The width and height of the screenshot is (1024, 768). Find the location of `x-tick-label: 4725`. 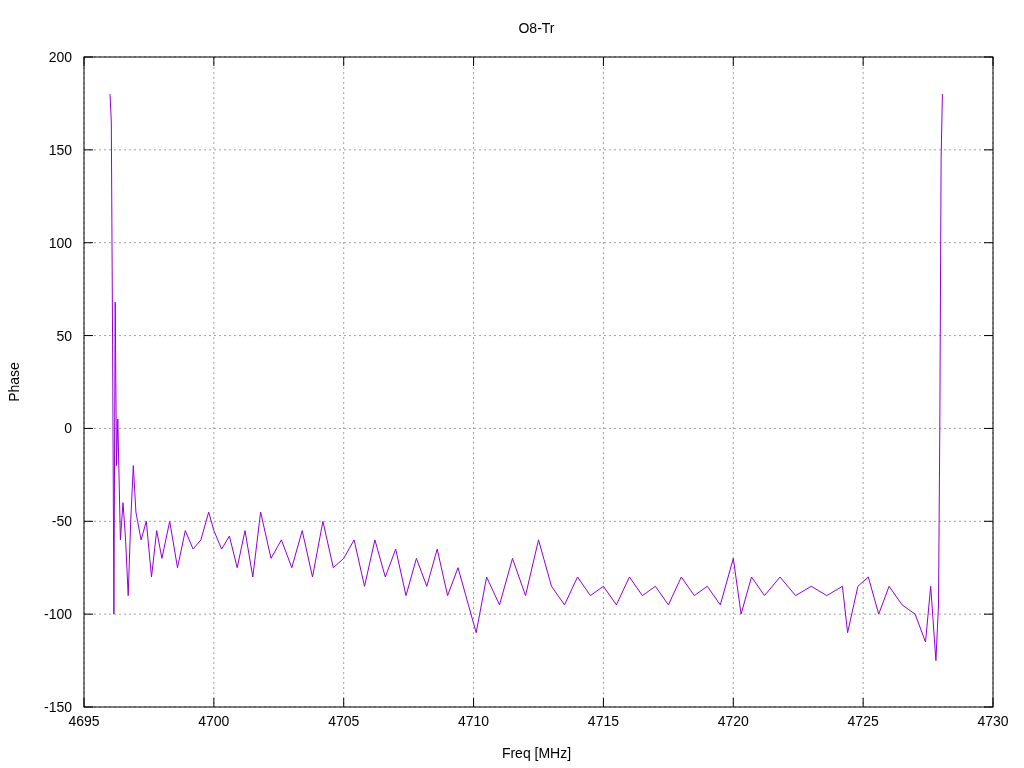

x-tick-label: 4725 is located at coordinates (863, 721).